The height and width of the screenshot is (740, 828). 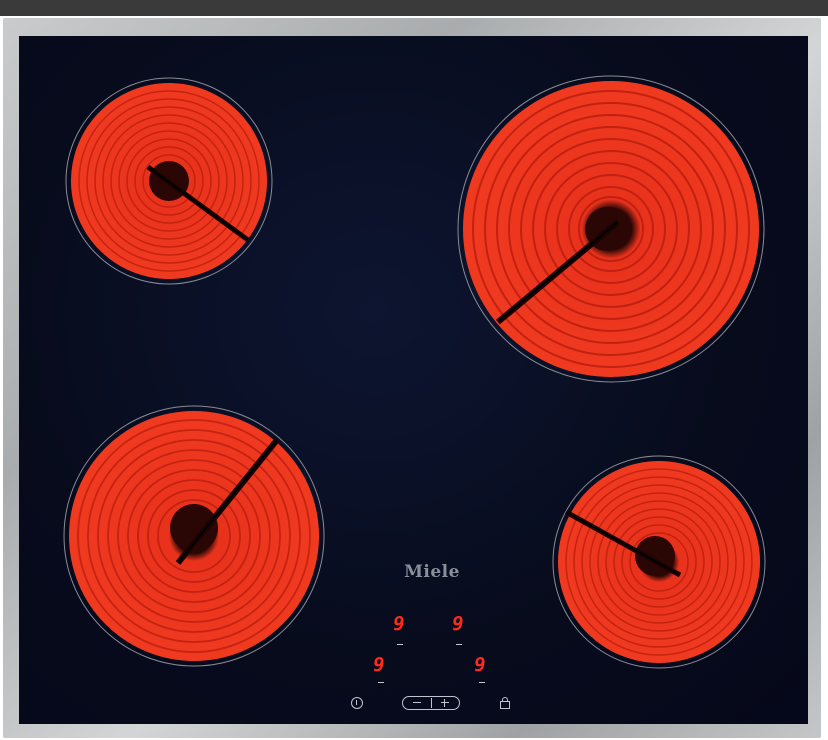 What do you see at coordinates (505, 703) in the screenshot?
I see `lock-icon` at bounding box center [505, 703].